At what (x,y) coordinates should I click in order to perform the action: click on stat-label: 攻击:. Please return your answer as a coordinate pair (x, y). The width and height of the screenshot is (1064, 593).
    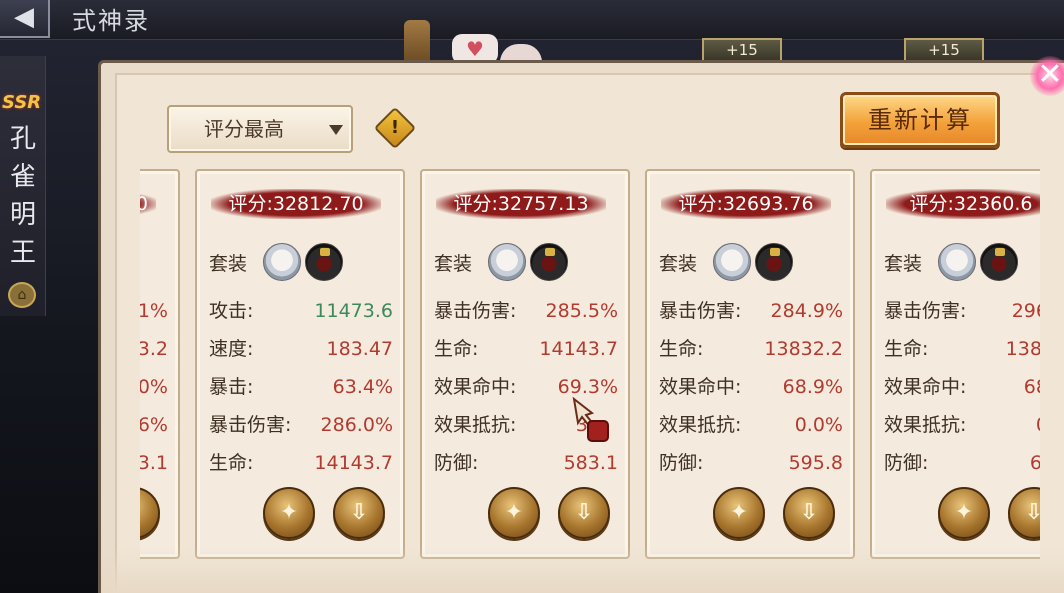
    Looking at the image, I should click on (231, 311).